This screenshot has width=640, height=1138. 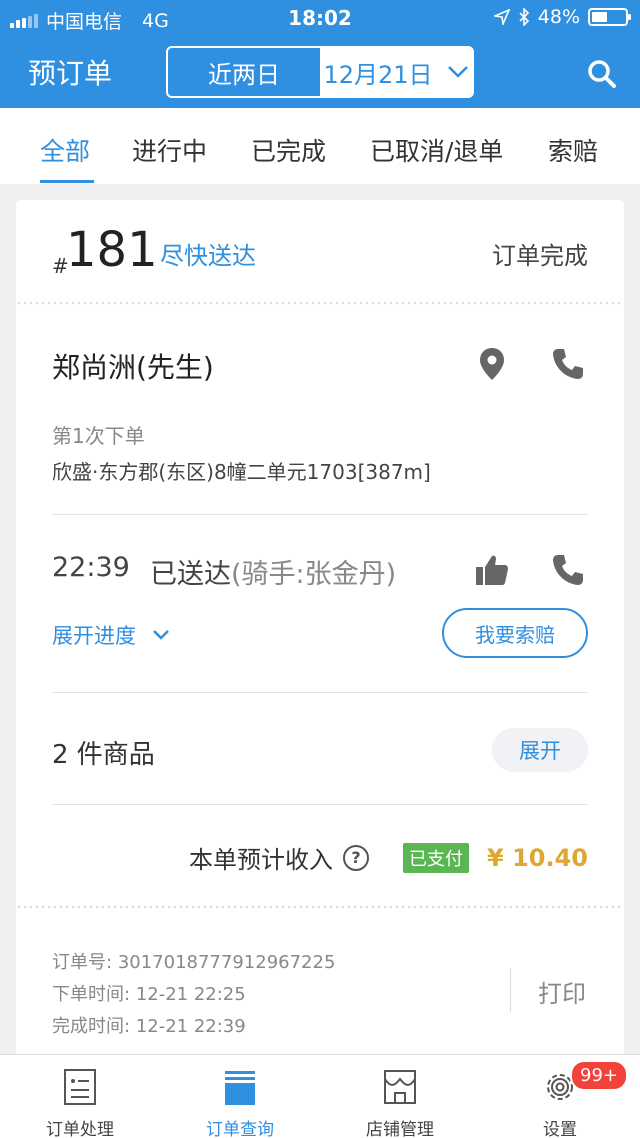 I want to click on stack-icon, so click(x=240, y=1088).